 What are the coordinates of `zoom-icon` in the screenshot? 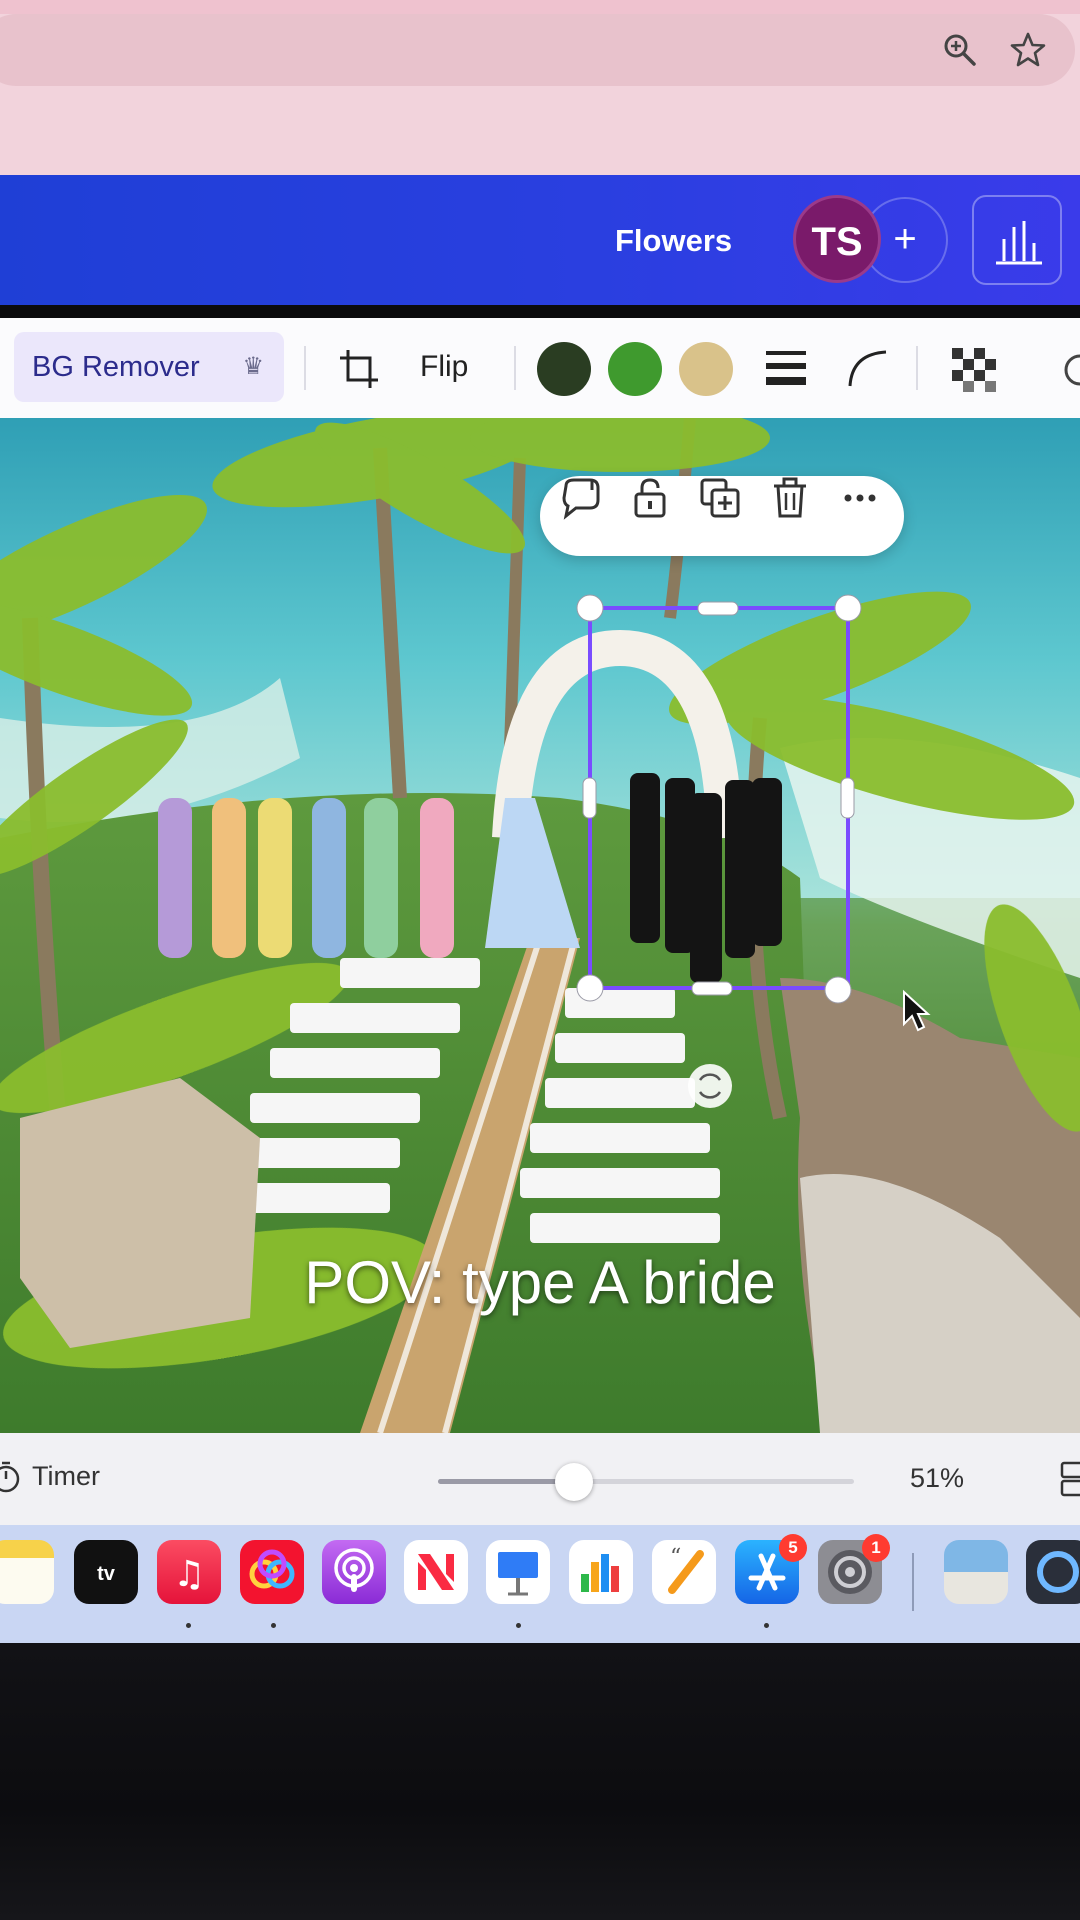 It's located at (960, 50).